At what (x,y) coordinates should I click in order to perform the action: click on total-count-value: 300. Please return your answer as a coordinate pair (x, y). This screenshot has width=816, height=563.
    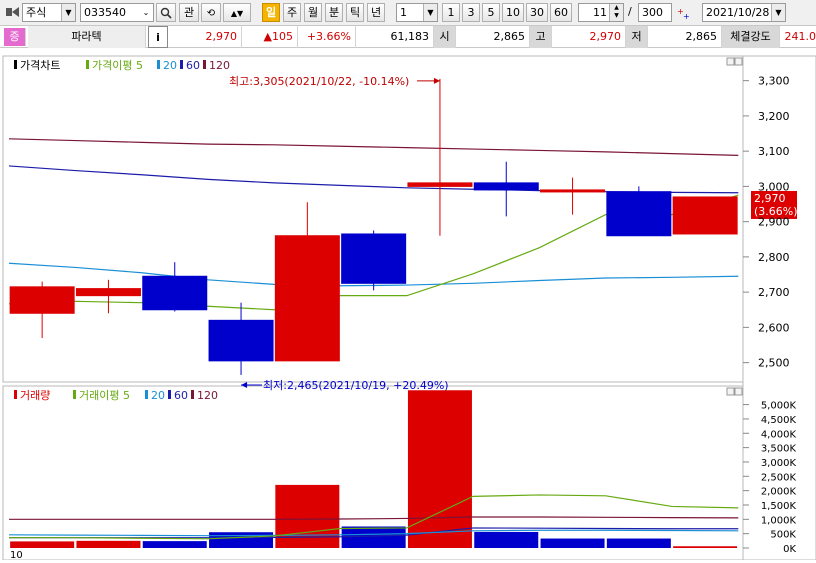
    Looking at the image, I should click on (652, 12).